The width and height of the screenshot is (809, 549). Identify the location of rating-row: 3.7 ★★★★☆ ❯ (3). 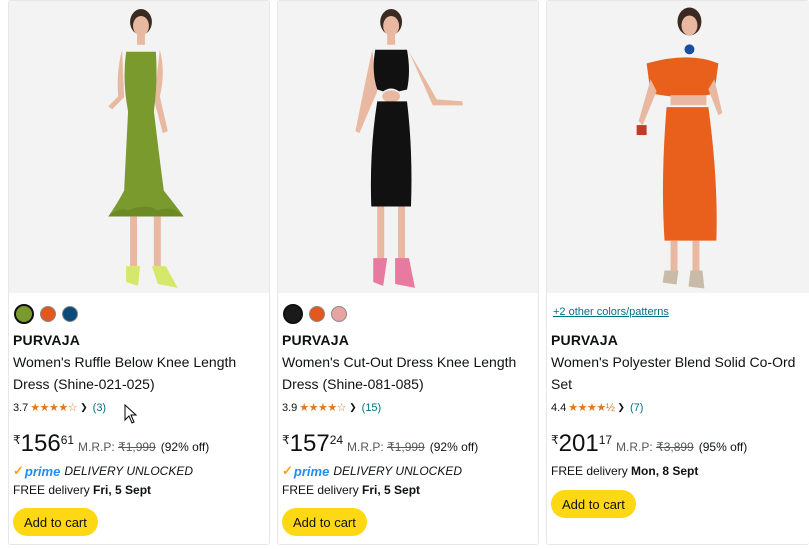
(59, 408).